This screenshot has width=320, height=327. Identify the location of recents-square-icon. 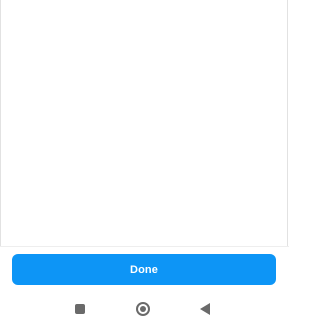
(80, 308).